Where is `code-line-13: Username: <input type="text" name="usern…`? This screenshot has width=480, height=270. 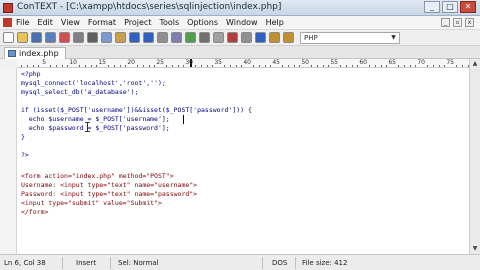
code-line-13: Username: <input type="text" name="usern… is located at coordinates (109, 185).